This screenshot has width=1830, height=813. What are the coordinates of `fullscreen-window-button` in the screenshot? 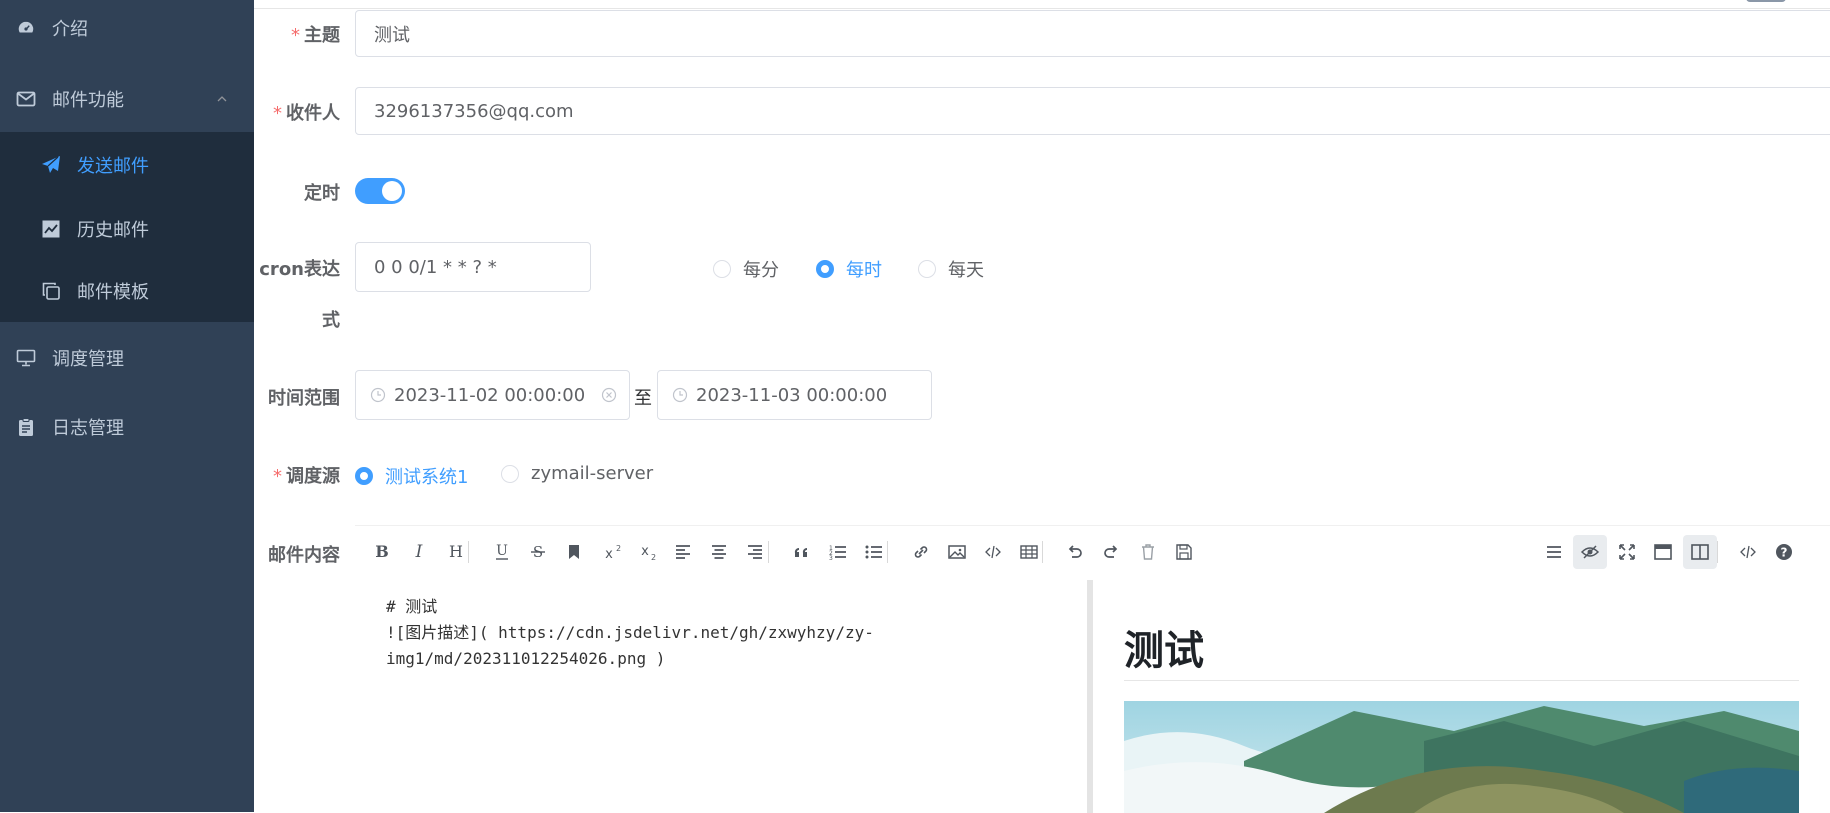 It's located at (1663, 552).